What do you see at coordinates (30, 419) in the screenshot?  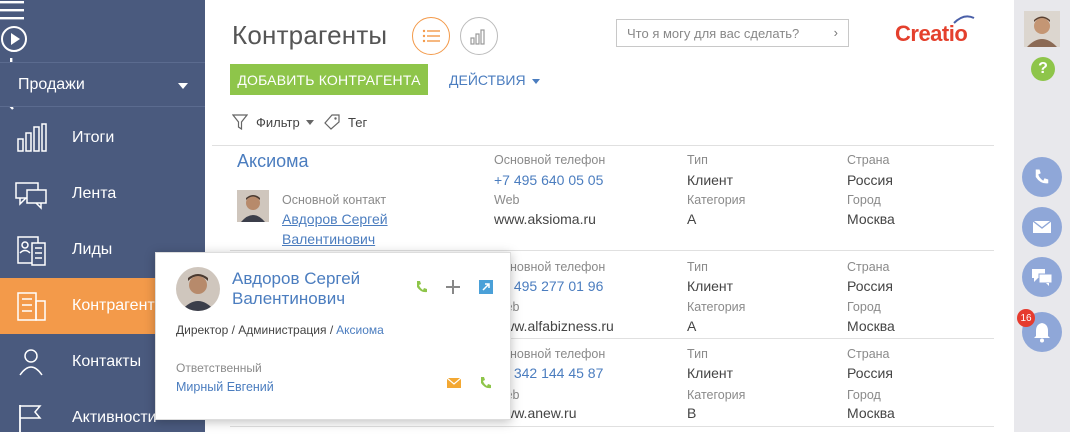 I see `flag-icon` at bounding box center [30, 419].